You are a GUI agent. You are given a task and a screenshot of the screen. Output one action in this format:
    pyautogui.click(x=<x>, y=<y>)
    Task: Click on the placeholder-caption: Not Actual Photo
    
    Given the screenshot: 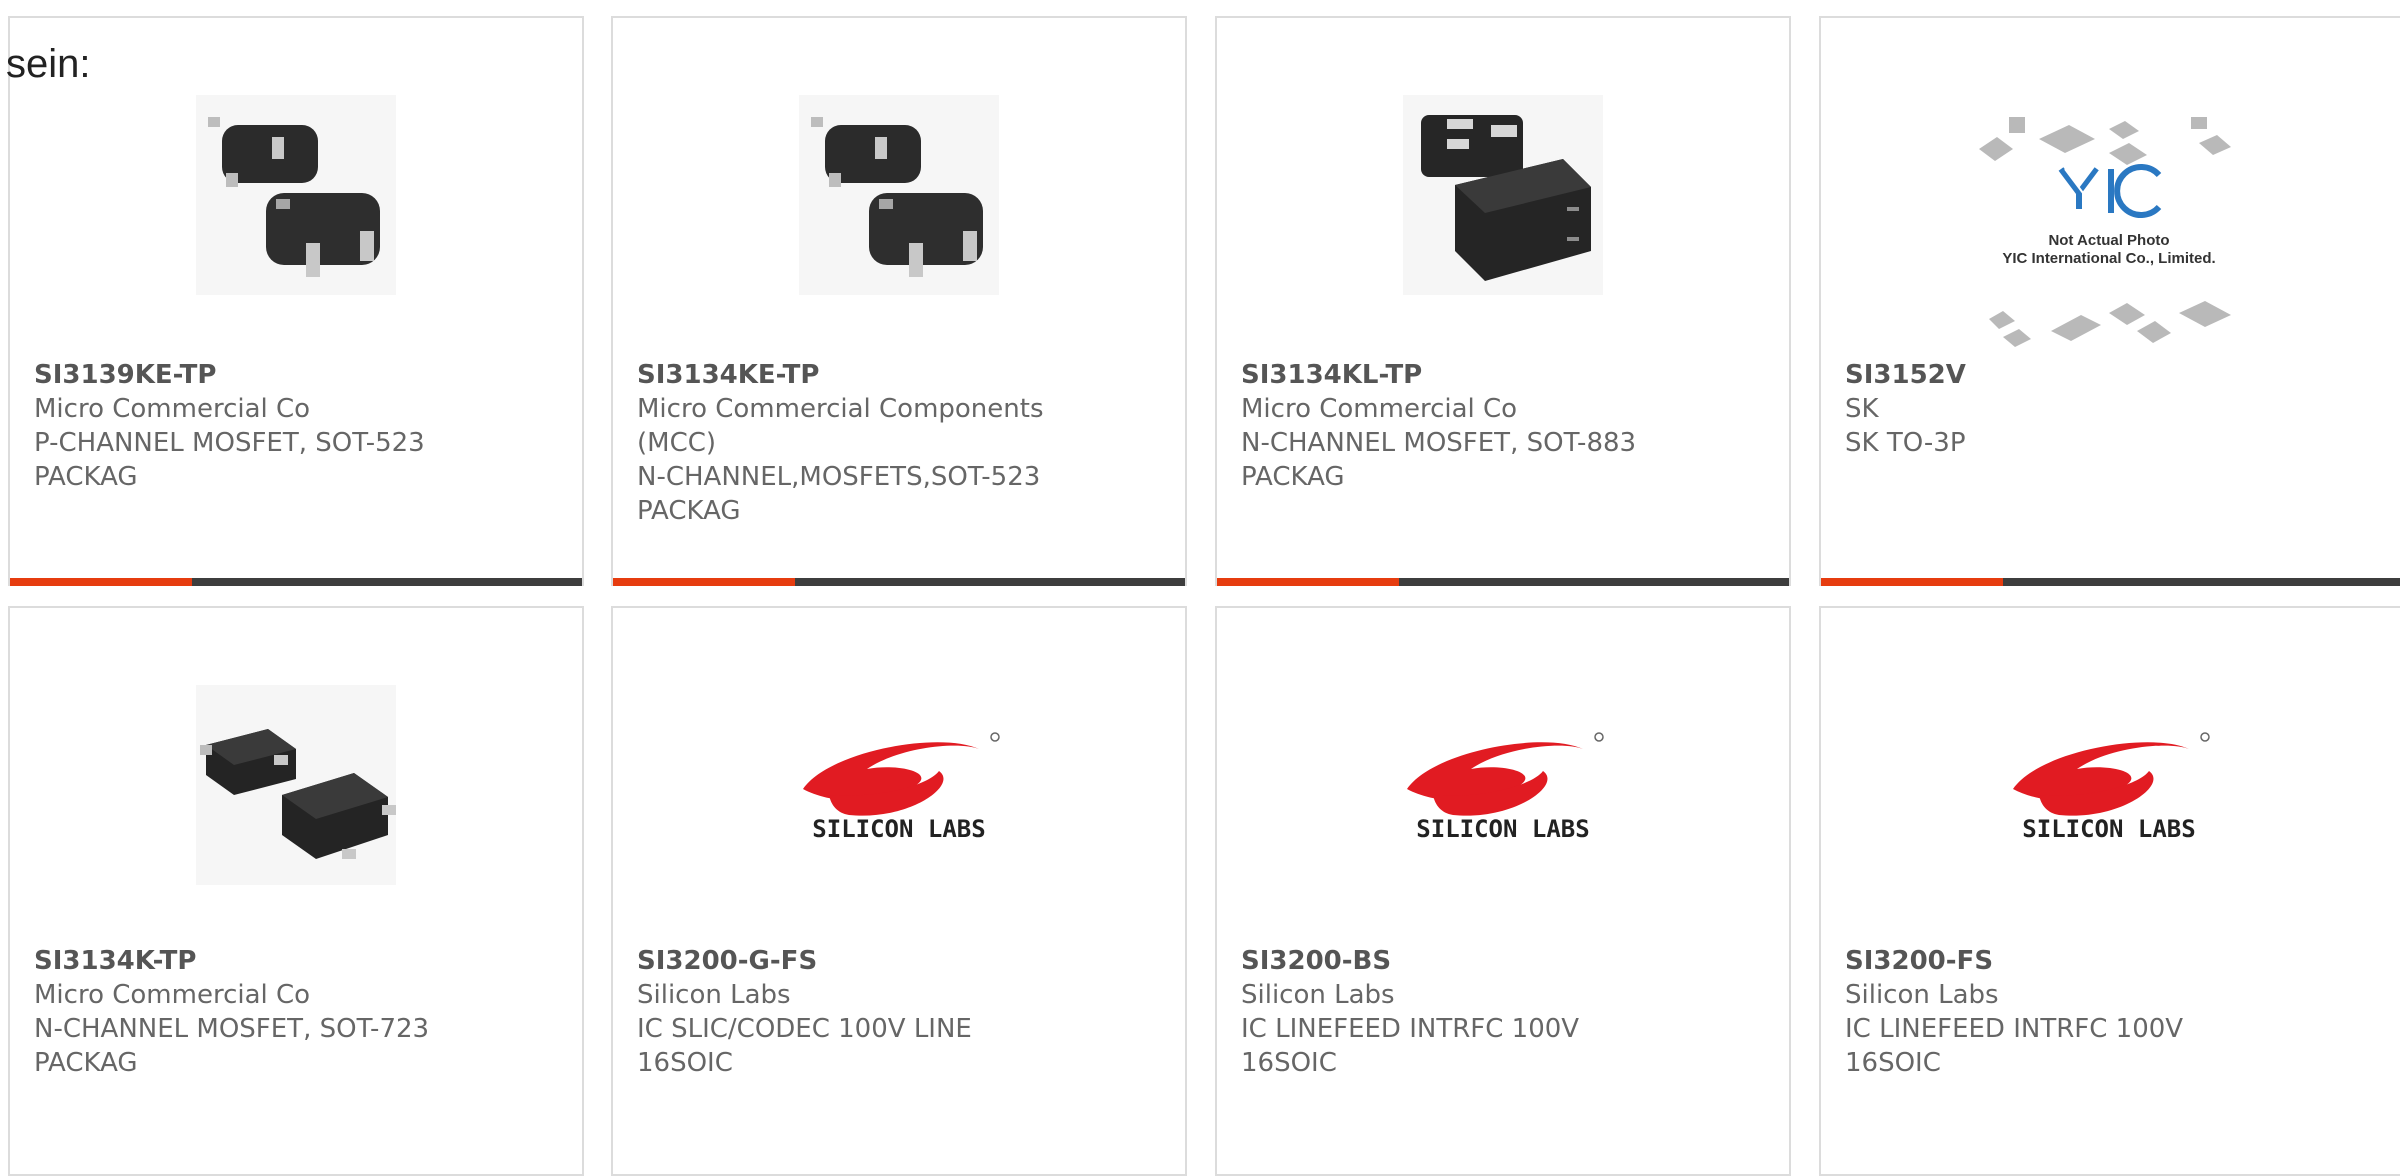 What is the action you would take?
    pyautogui.click(x=2108, y=240)
    